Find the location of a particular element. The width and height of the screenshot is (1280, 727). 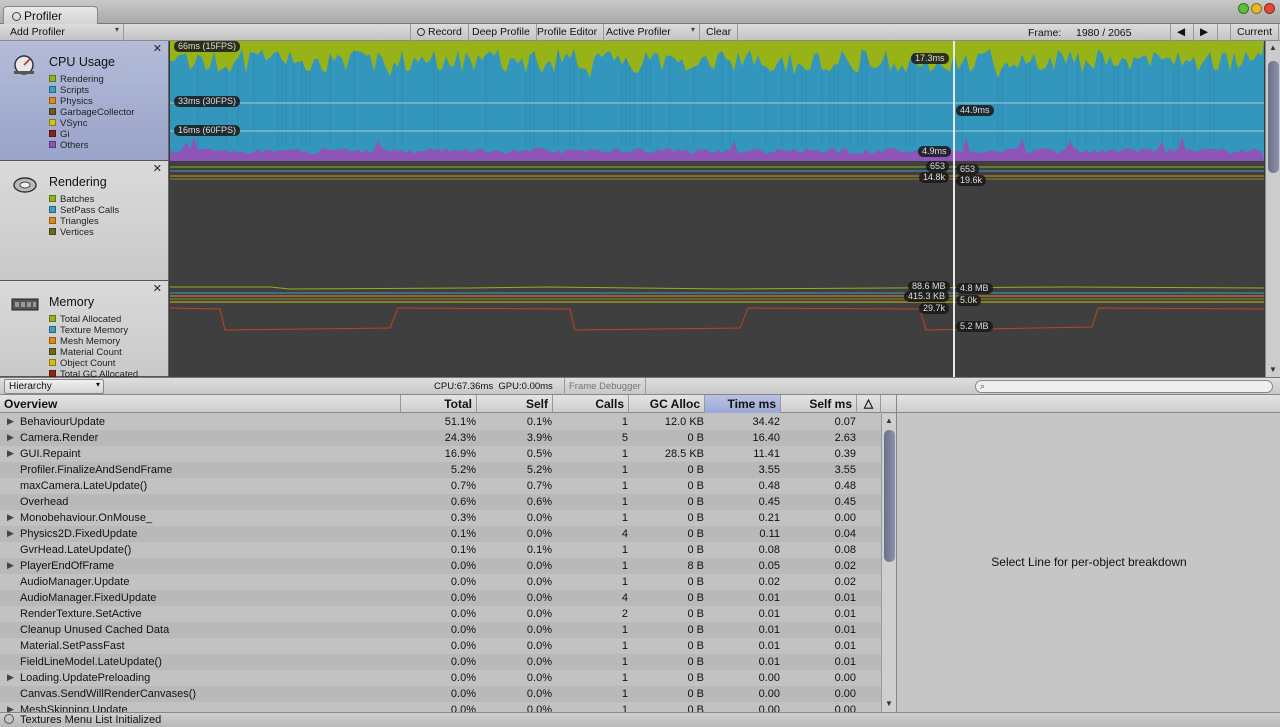

table-row: ▶ PlayerEndOfFrame 0.0% 0.0% 1 8 B 0.05 0.02 is located at coordinates (440, 566).